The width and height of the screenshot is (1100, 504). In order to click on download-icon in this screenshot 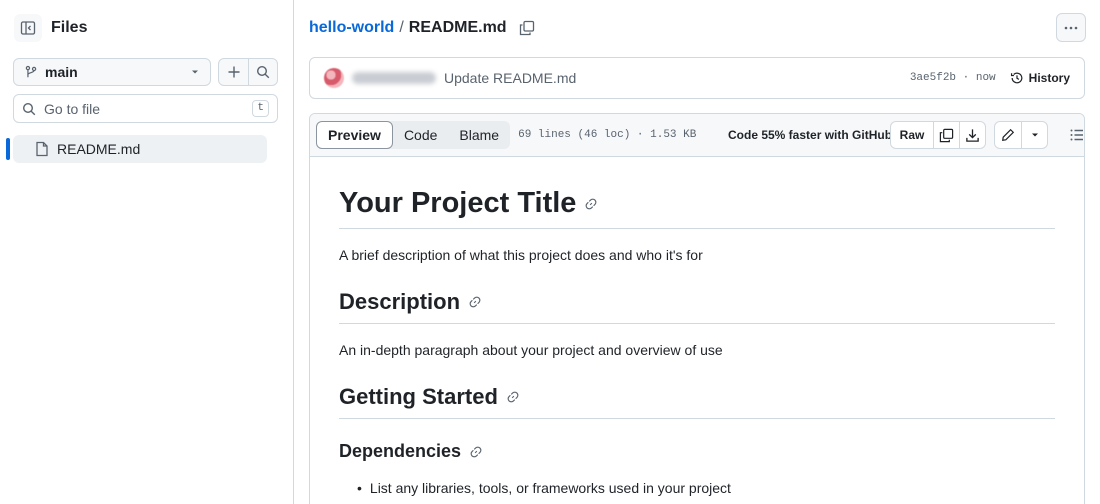, I will do `click(972, 135)`.